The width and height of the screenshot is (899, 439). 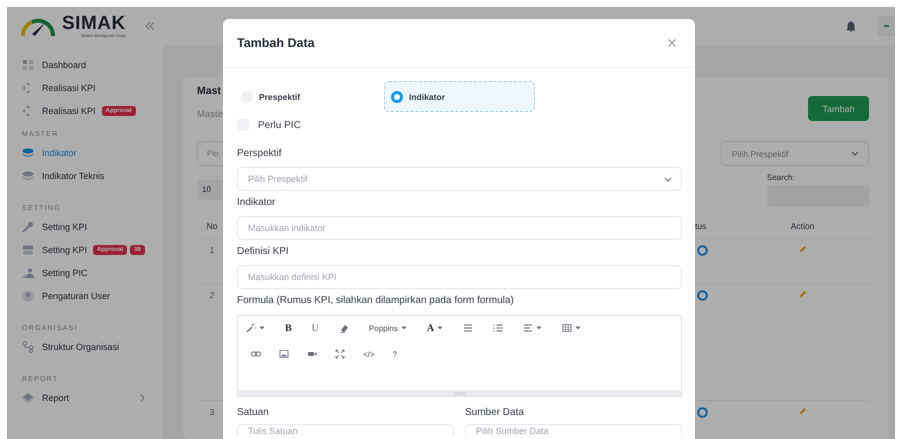 I want to click on diamond-icon, so click(x=28, y=398).